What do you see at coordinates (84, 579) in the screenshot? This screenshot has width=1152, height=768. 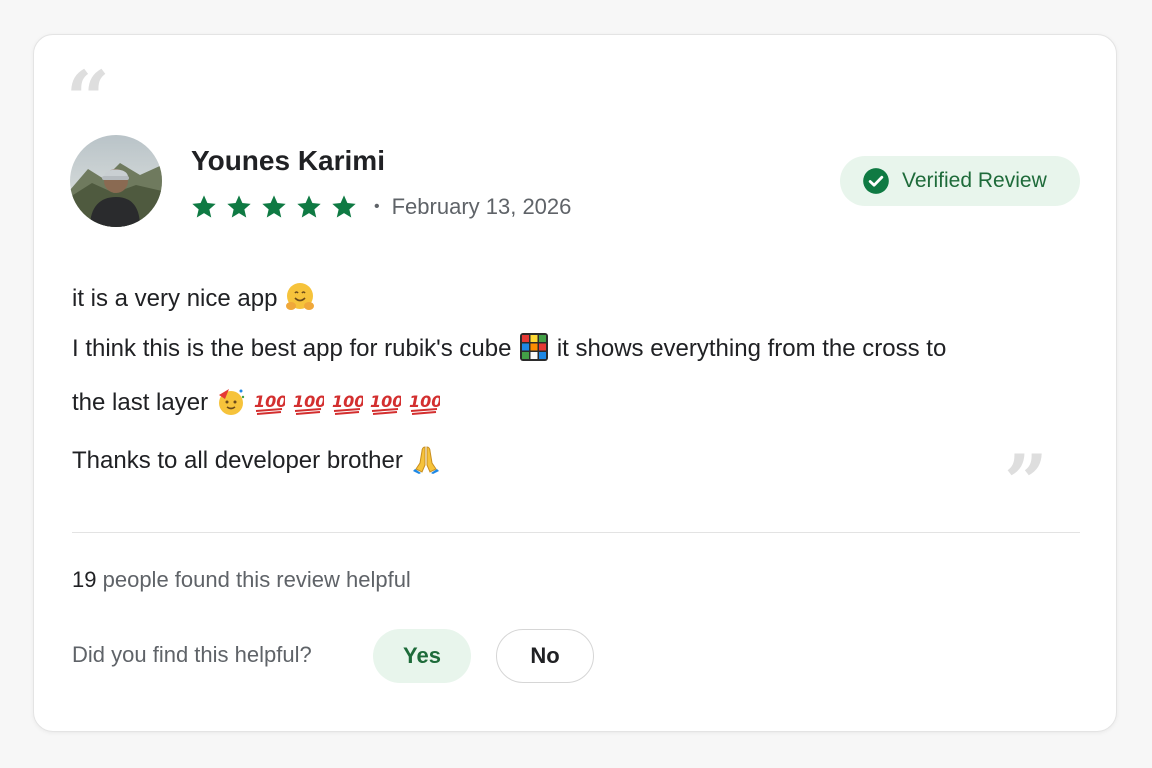 I see `helpful-count: 19` at bounding box center [84, 579].